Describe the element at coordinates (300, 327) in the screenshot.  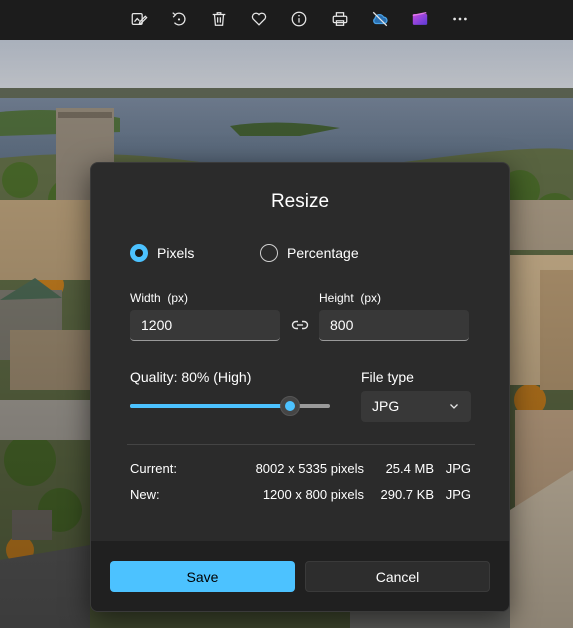
I see `link-aspect-icon` at that location.